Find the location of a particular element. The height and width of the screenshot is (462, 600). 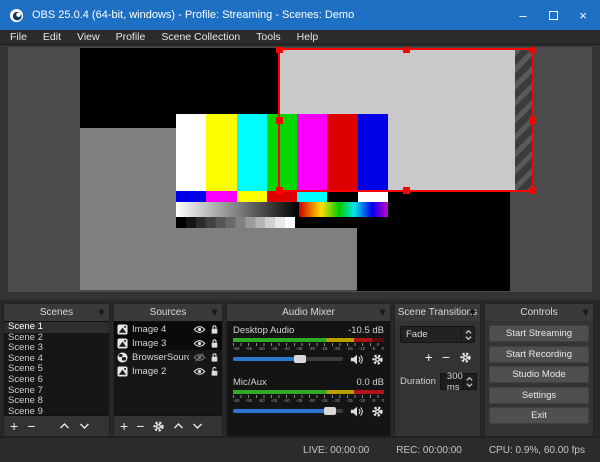

selection-handle-mid-left is located at coordinates (279, 120).